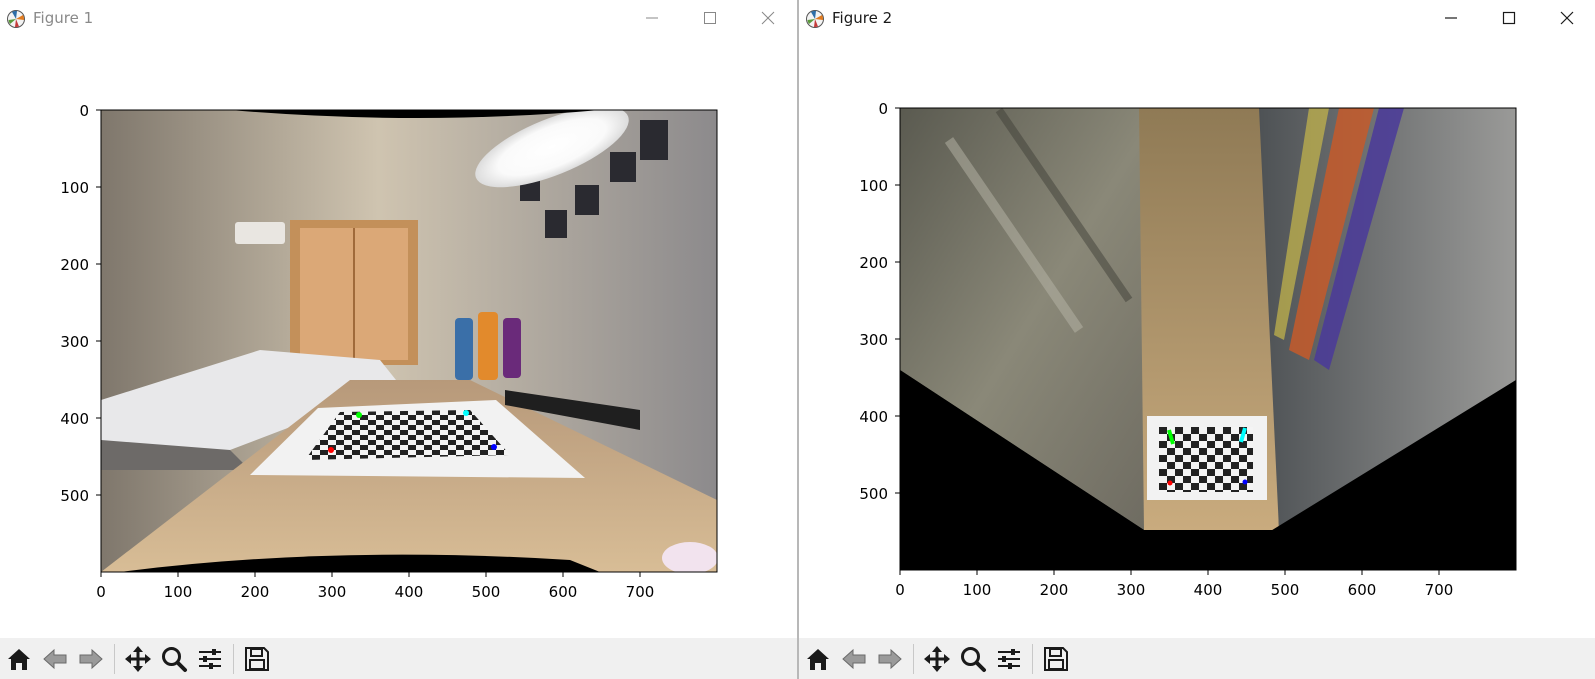 This screenshot has width=1595, height=679. Describe the element at coordinates (63, 18) in the screenshot. I see `window-title: Figure 1` at that location.